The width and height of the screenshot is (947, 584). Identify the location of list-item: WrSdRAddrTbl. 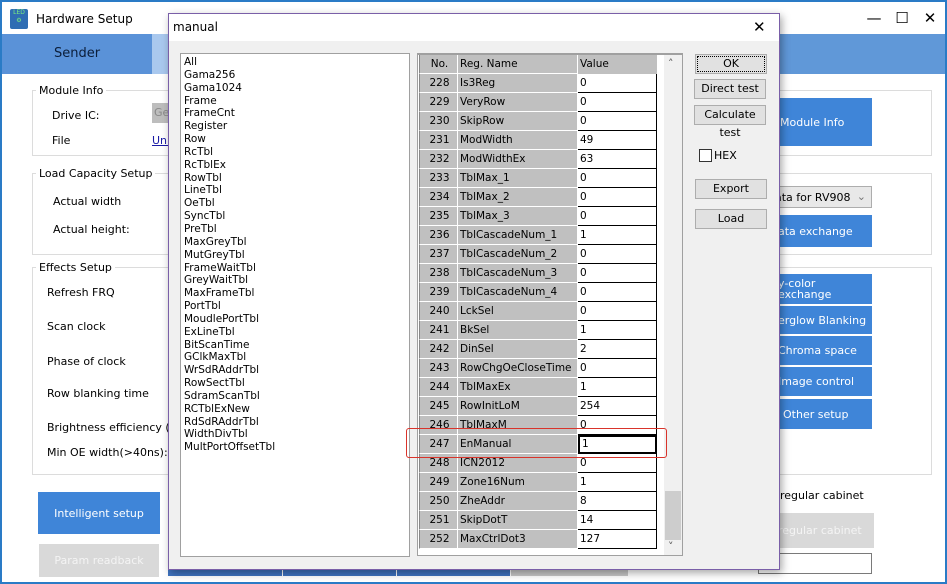
(295, 370).